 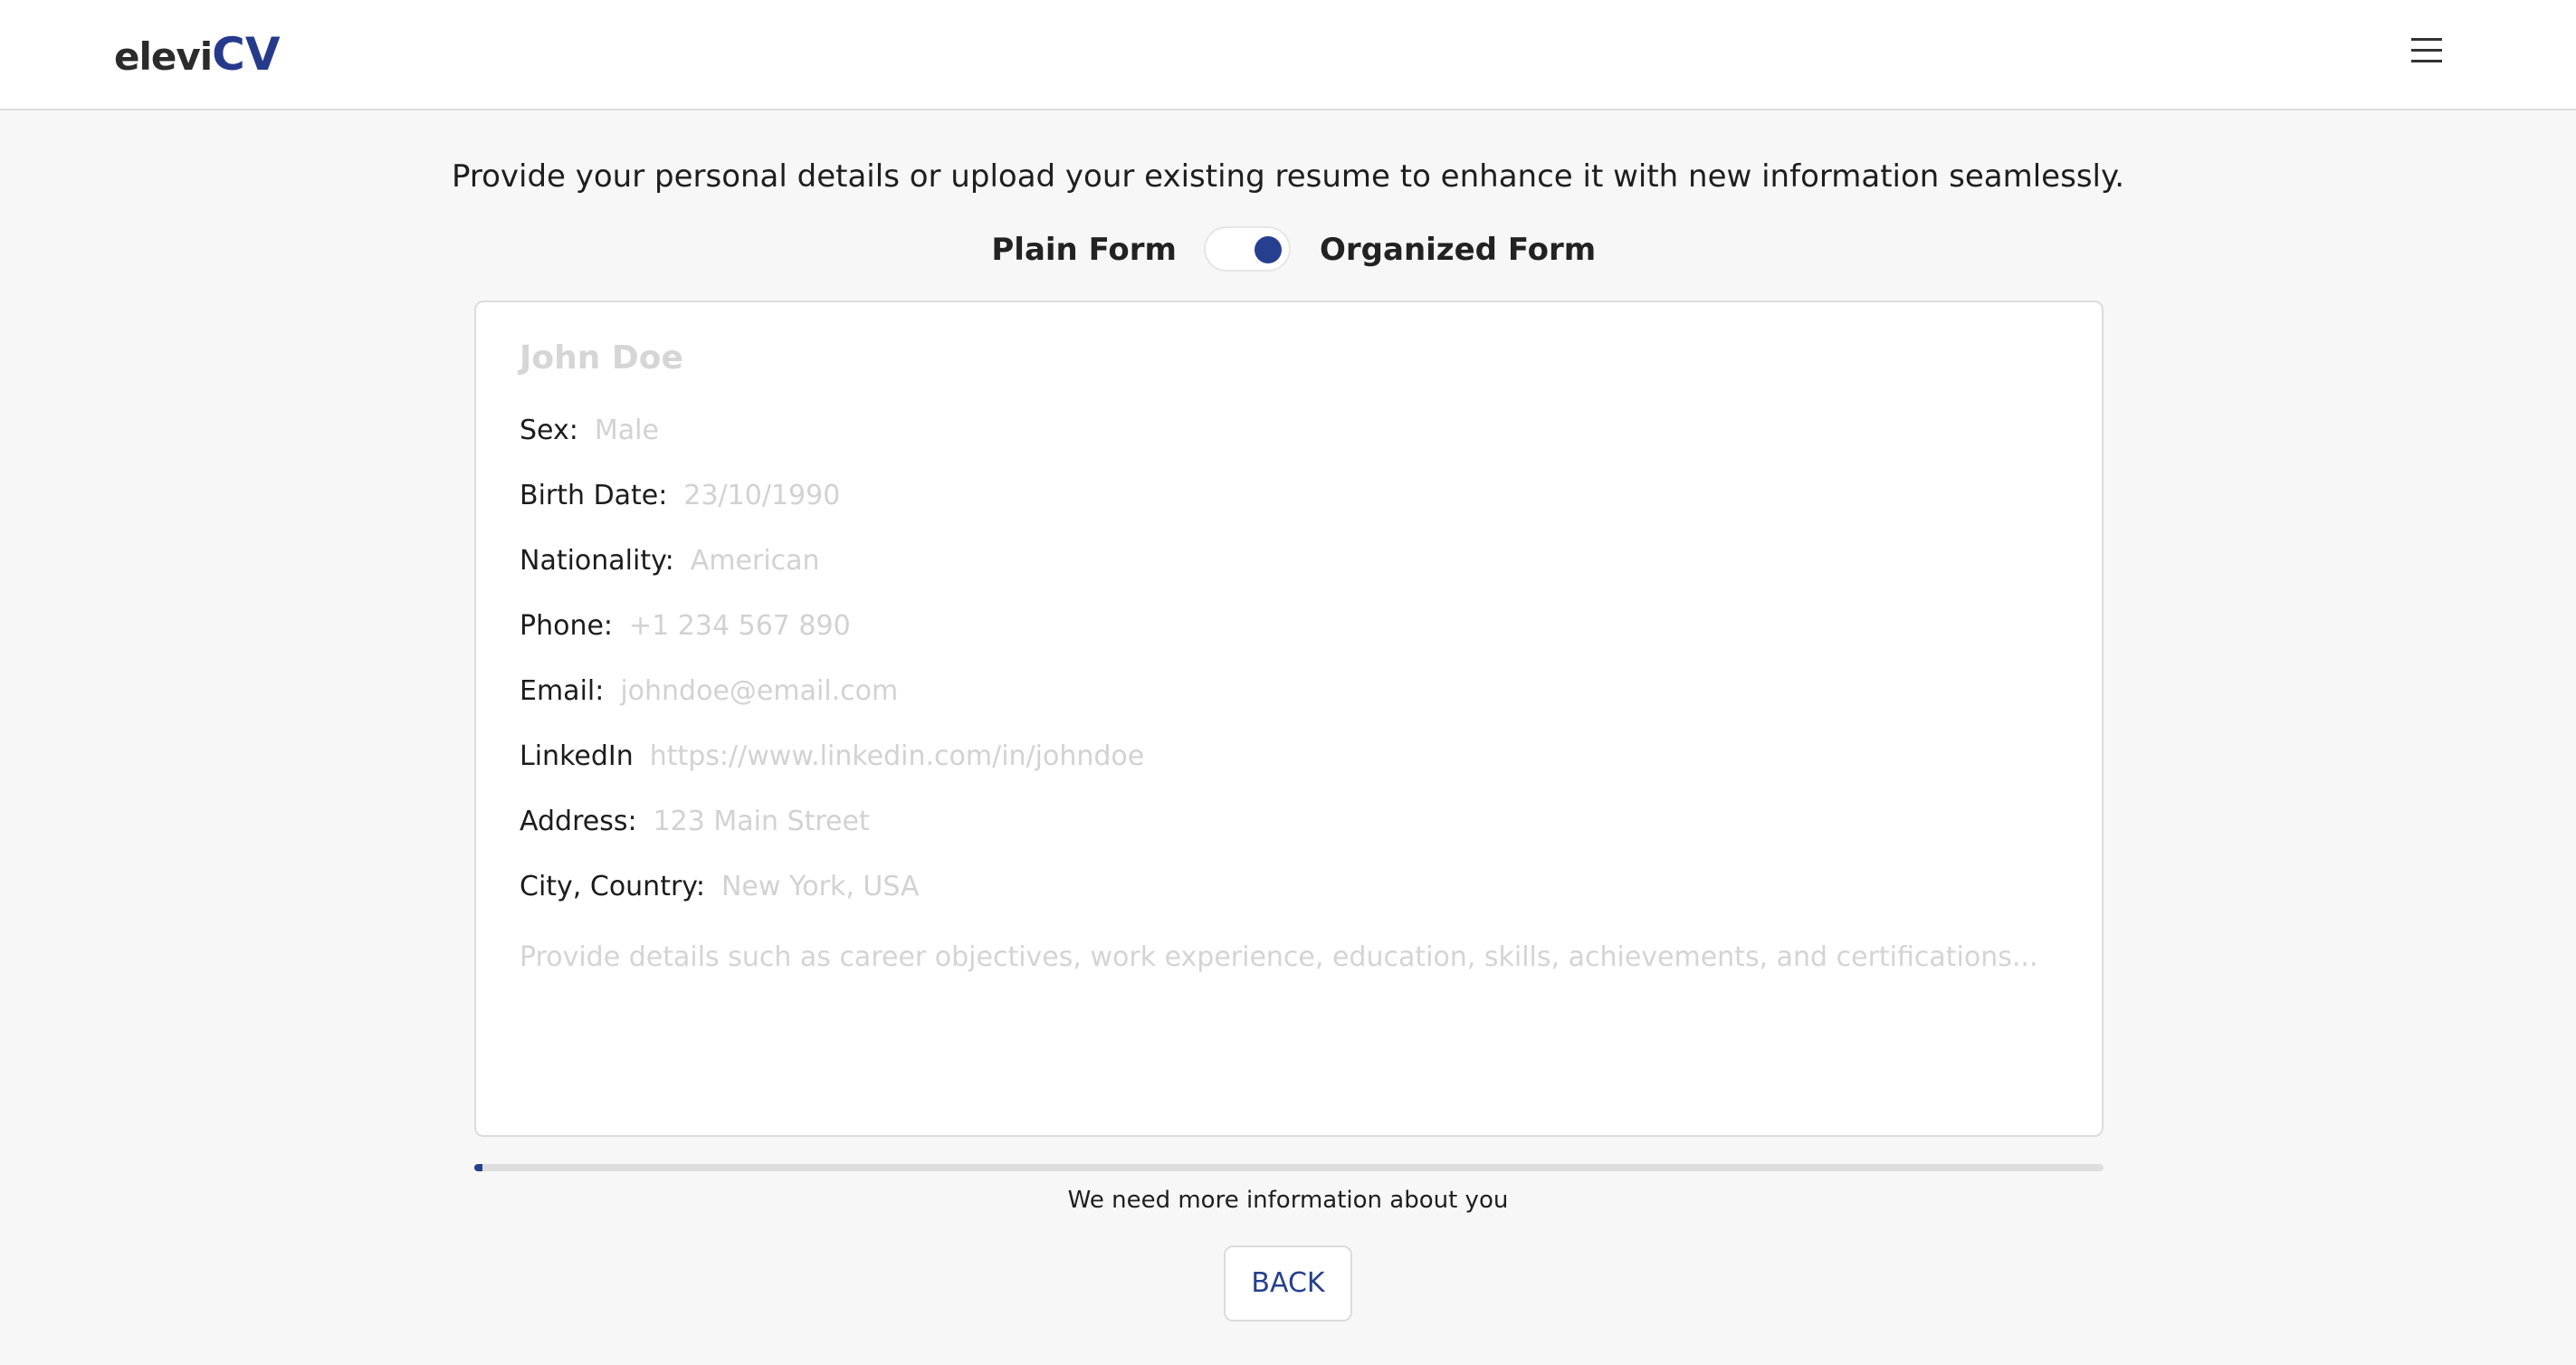 I want to click on city-country-field: City, Country: New York, USA, so click(x=720, y=887).